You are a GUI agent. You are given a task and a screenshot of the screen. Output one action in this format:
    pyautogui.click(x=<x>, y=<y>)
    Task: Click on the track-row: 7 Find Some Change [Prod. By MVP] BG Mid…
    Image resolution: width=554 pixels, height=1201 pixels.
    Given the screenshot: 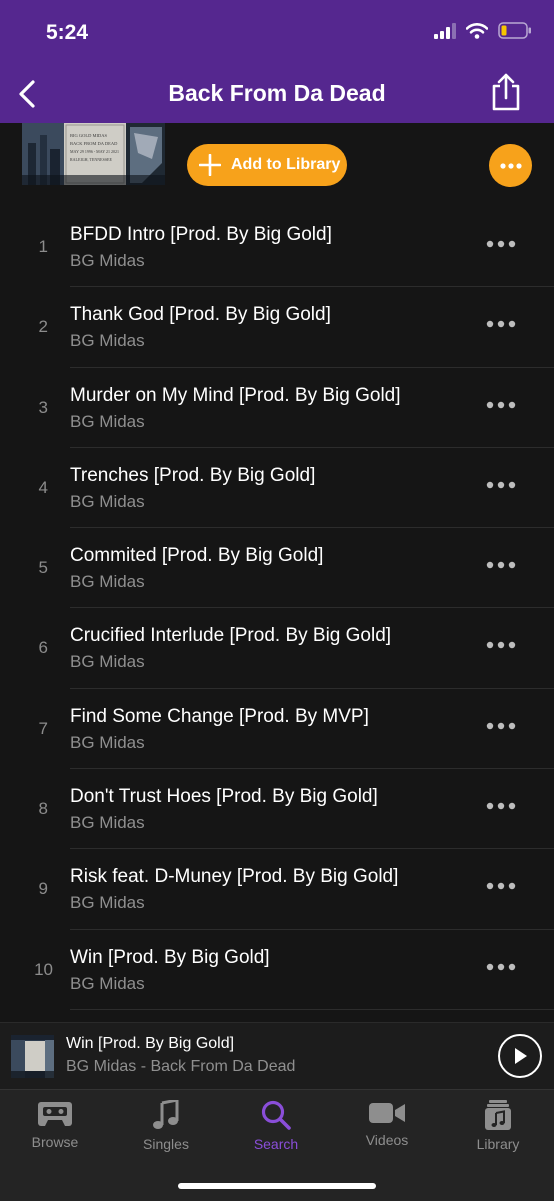 What is the action you would take?
    pyautogui.click(x=277, y=729)
    